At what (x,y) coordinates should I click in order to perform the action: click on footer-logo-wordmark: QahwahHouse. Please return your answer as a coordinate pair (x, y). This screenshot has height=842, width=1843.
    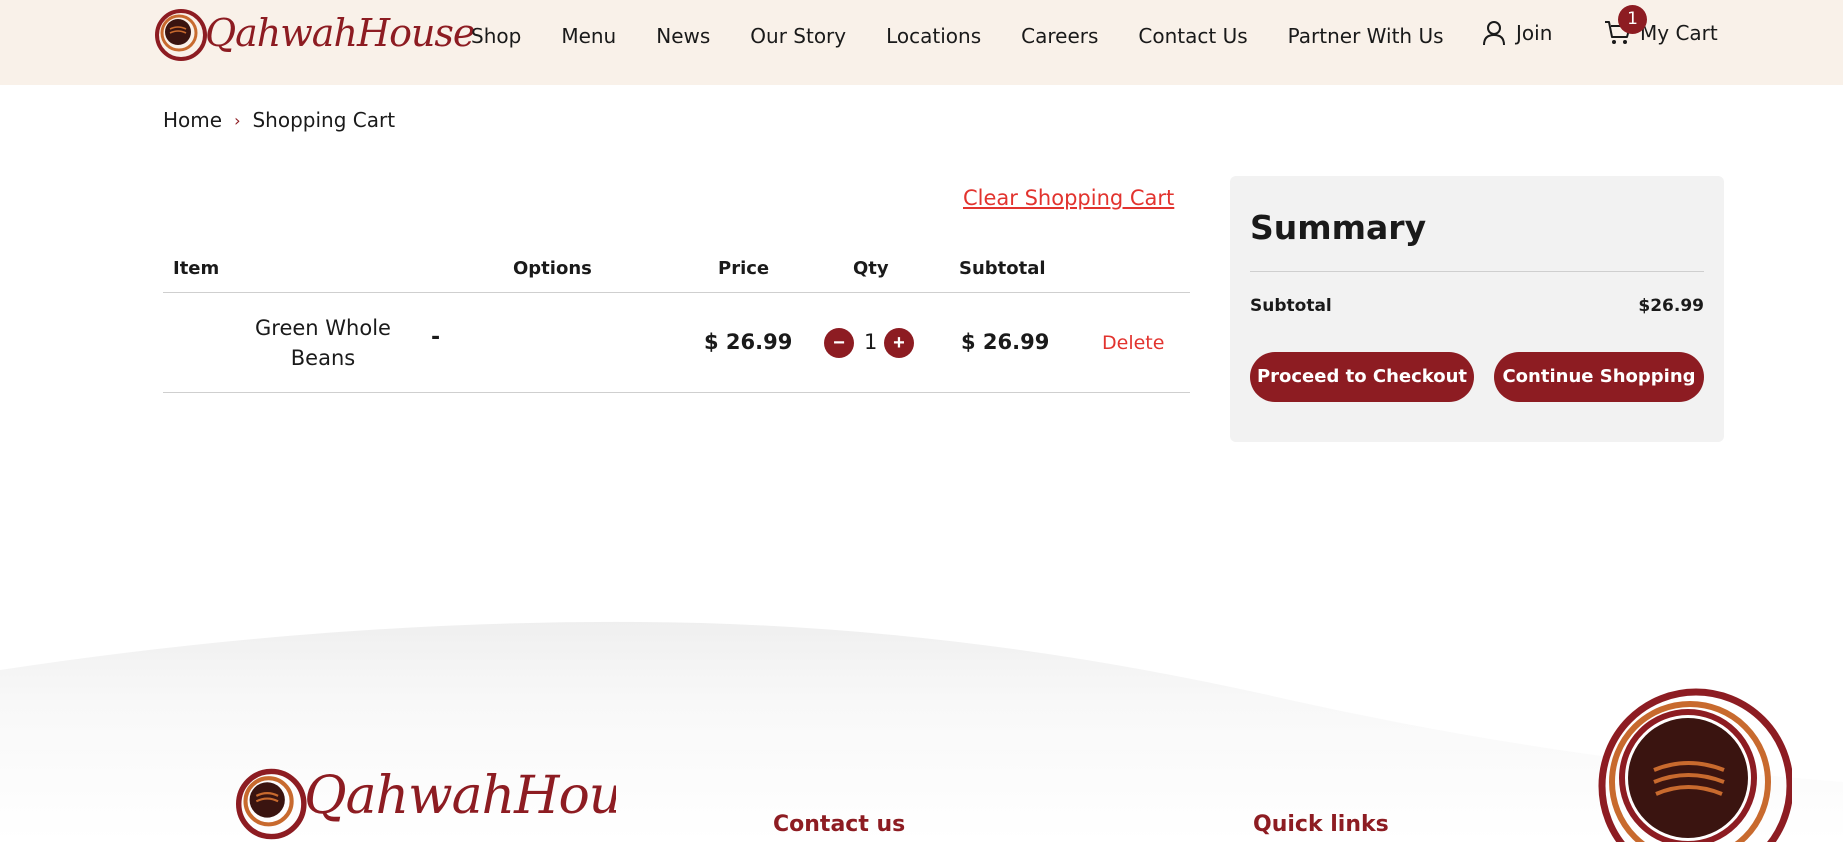
    Looking at the image, I should click on (460, 796).